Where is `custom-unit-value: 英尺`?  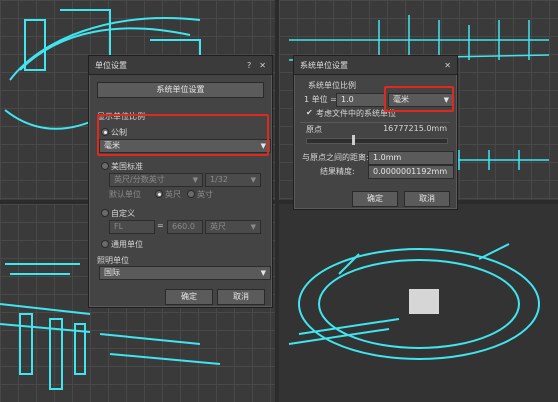
custom-unit-value: 英尺 is located at coordinates (218, 226).